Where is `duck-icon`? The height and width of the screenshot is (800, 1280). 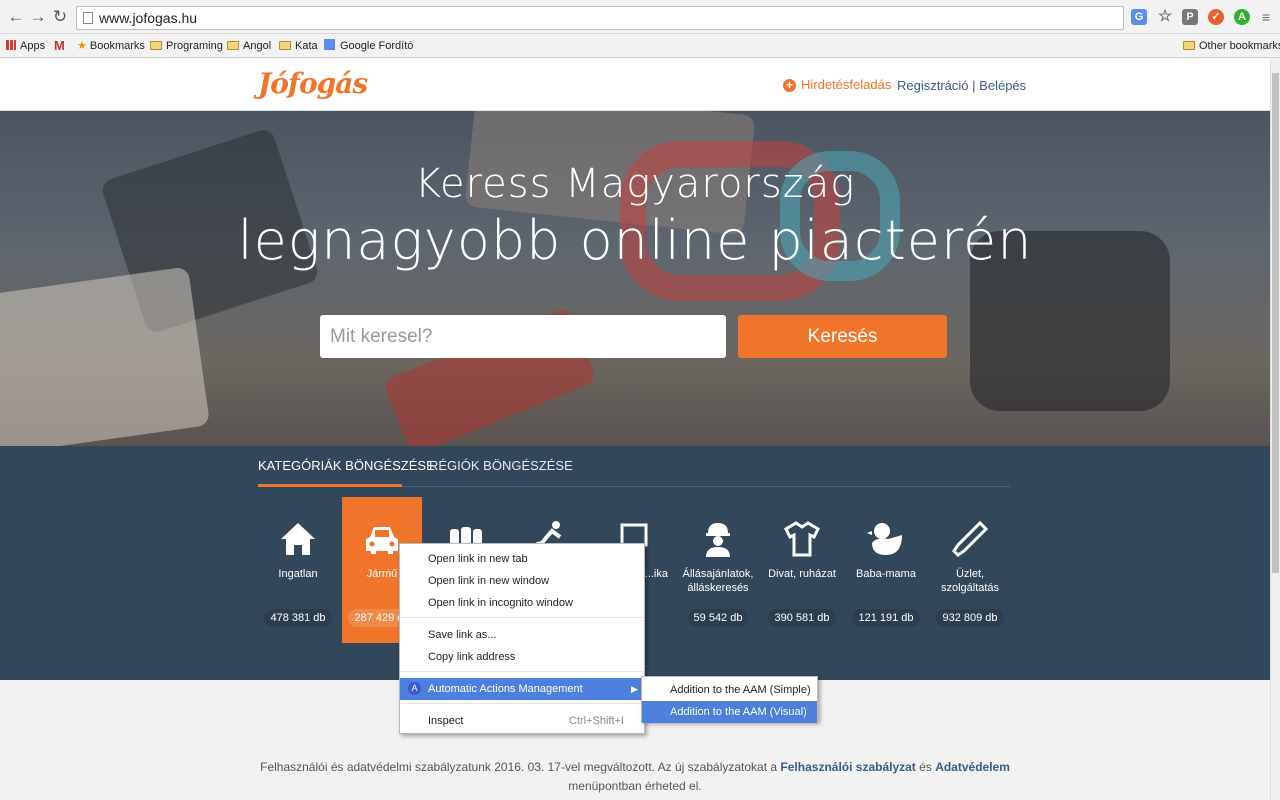
duck-icon is located at coordinates (884, 539).